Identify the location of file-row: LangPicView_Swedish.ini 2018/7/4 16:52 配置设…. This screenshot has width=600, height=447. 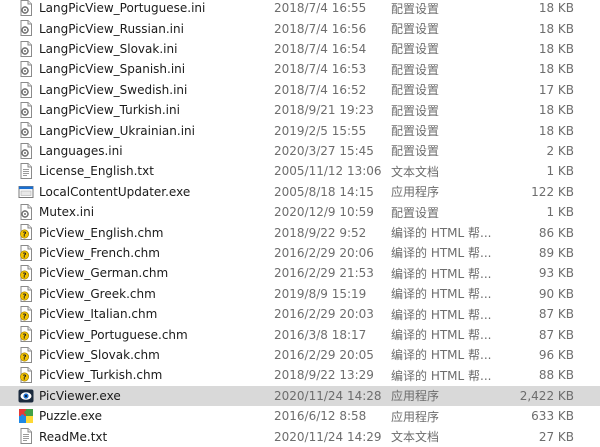
(300, 90).